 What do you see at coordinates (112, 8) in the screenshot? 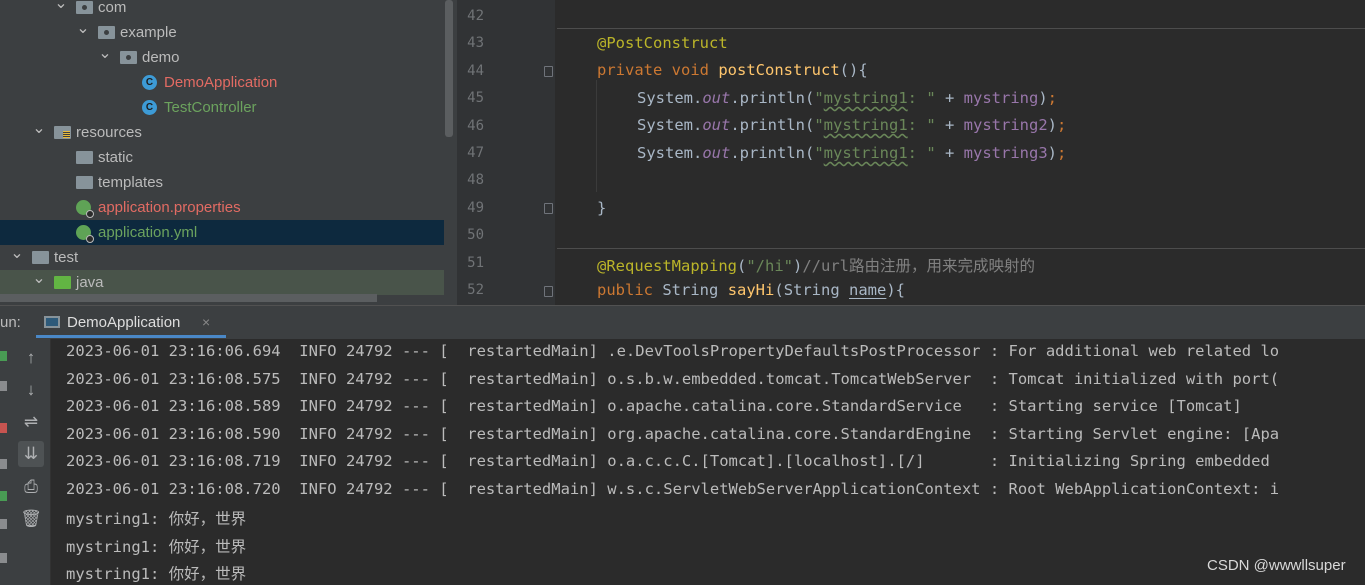
I see `tree-item-label: com` at bounding box center [112, 8].